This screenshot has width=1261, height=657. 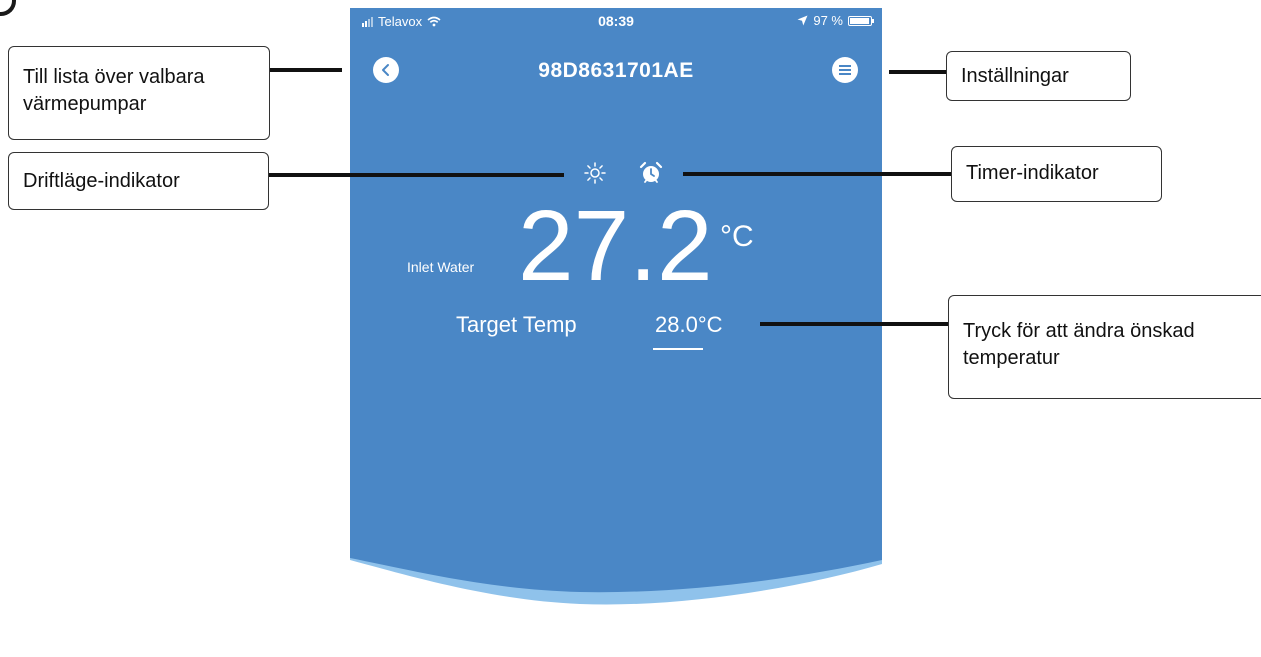 What do you see at coordinates (615, 246) in the screenshot?
I see `inlet-temperature-value: 27.2` at bounding box center [615, 246].